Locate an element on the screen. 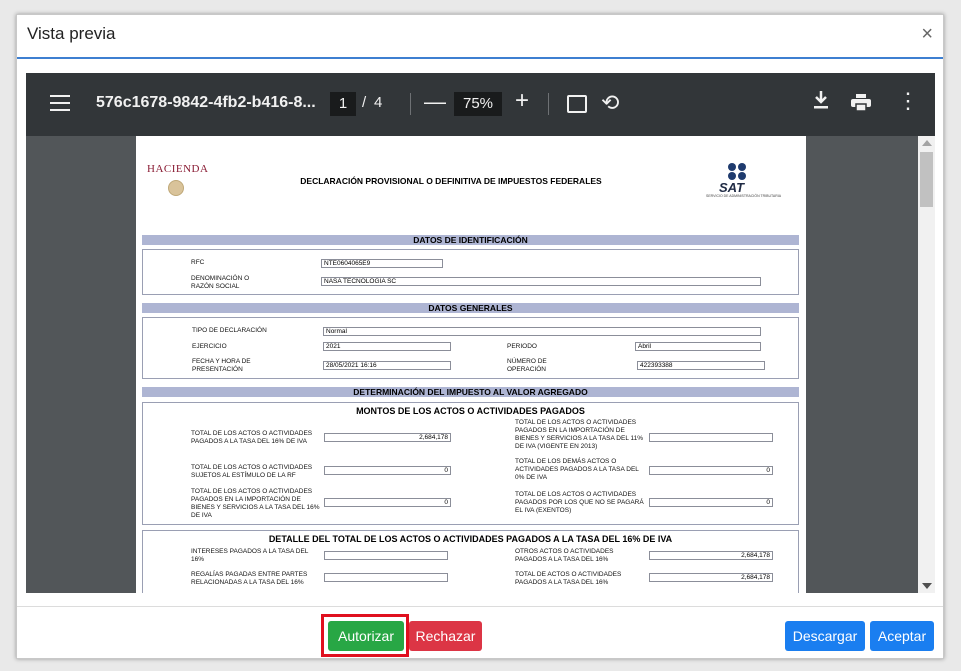 This screenshot has width=961, height=671. operacion-label-2: OPERACIÓN is located at coordinates (527, 369).